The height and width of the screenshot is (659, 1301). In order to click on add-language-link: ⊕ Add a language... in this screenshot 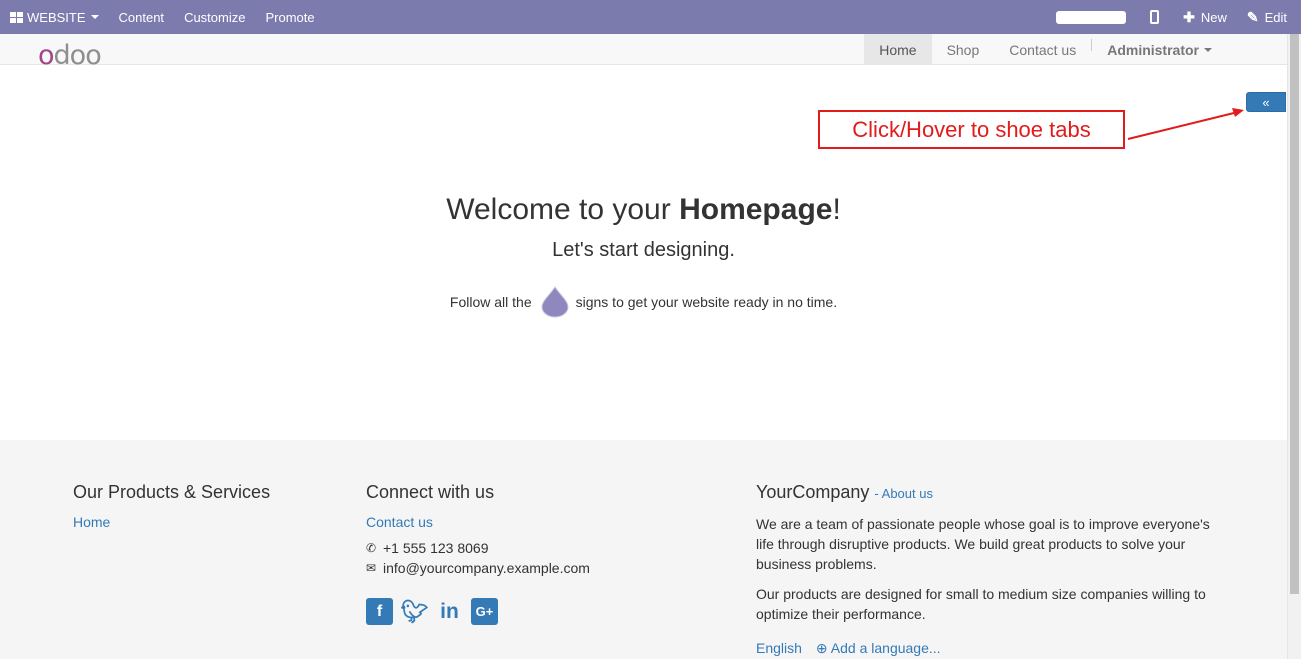, I will do `click(878, 648)`.